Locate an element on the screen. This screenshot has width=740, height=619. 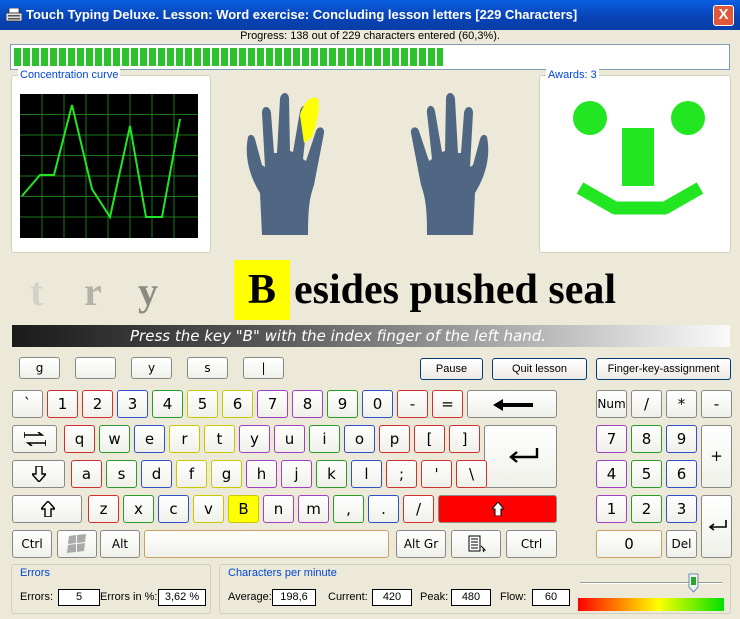
key-b-highlighted: B is located at coordinates (243, 509).